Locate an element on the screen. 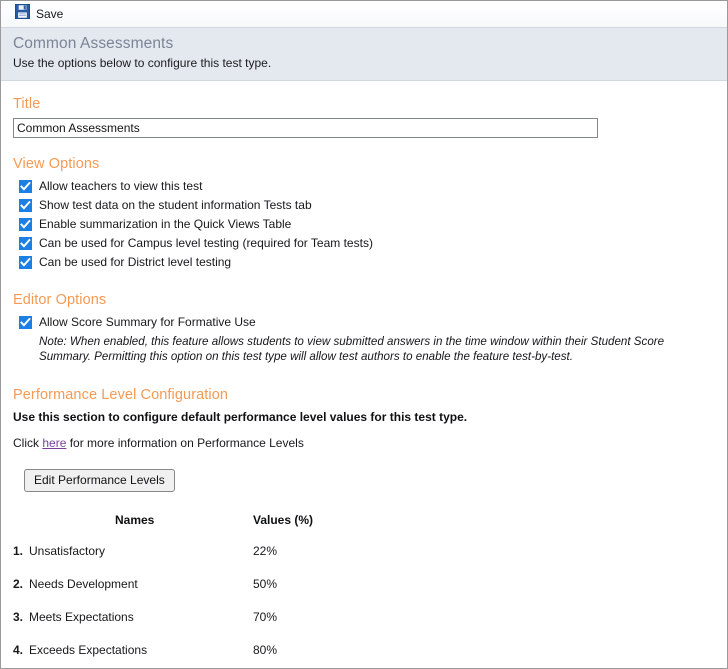 Image resolution: width=728 pixels, height=669 pixels. column-header-spacer is located at coordinates (21, 528).